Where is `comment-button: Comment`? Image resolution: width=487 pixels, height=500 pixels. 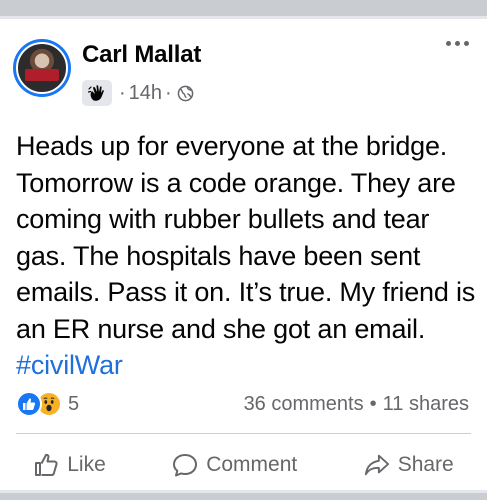
comment-button: Comment is located at coordinates (234, 465).